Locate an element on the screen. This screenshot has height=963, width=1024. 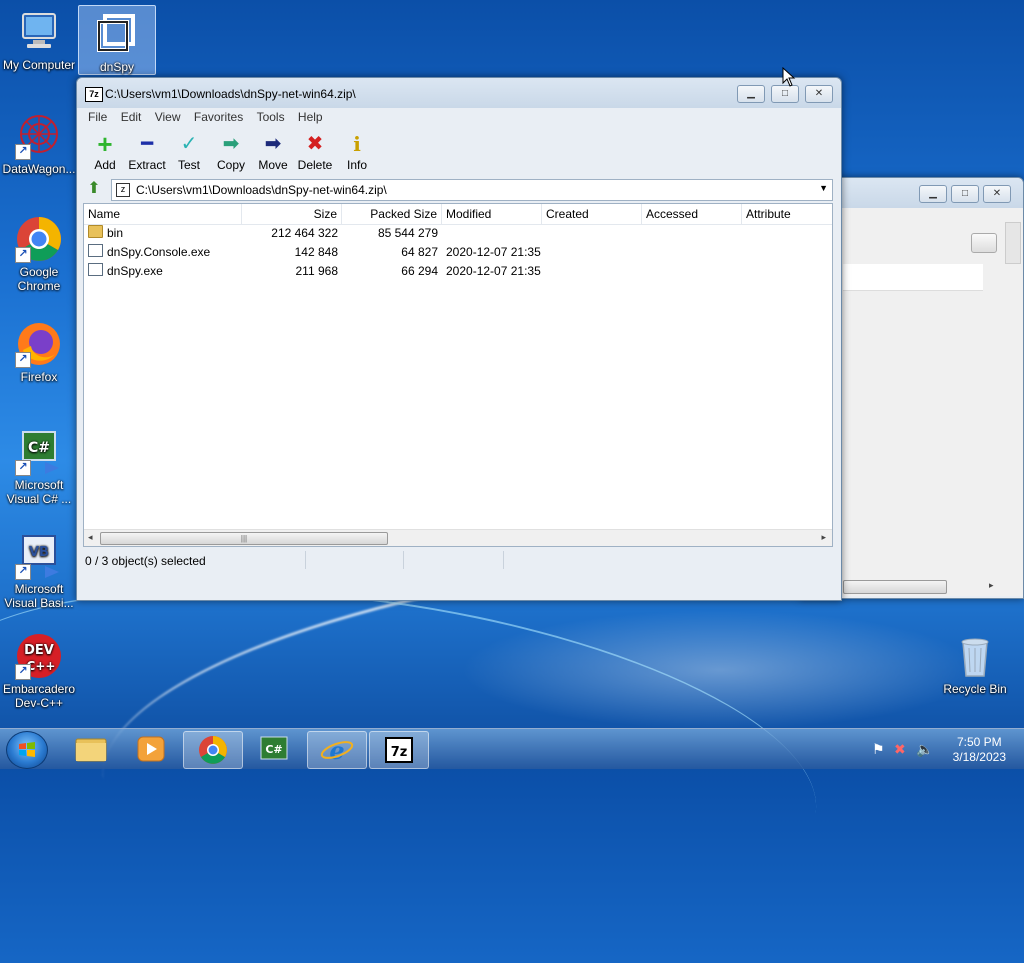
column-header-modified: Modified is located at coordinates (492, 214).